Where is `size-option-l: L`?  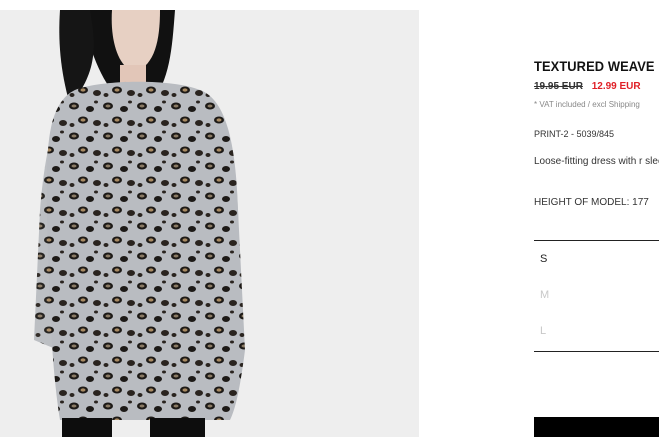
size-option-l: L is located at coordinates (543, 331).